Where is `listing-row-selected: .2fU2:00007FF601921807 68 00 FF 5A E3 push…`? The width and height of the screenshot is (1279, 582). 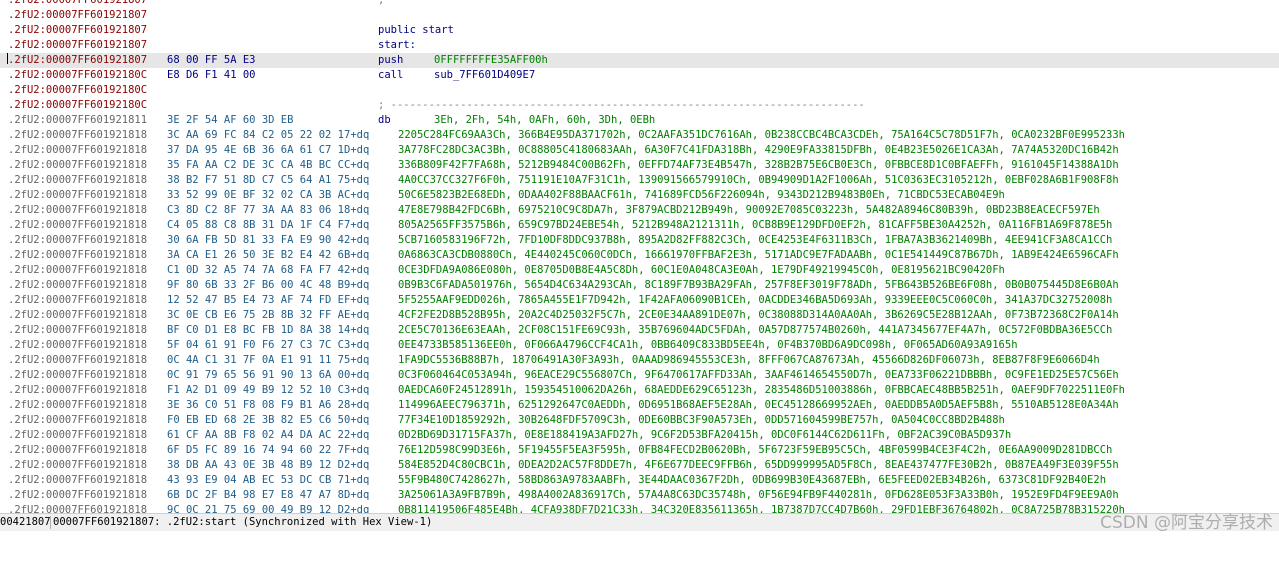 listing-row-selected: .2fU2:00007FF601921807 68 00 FF 5A E3 push… is located at coordinates (639, 60).